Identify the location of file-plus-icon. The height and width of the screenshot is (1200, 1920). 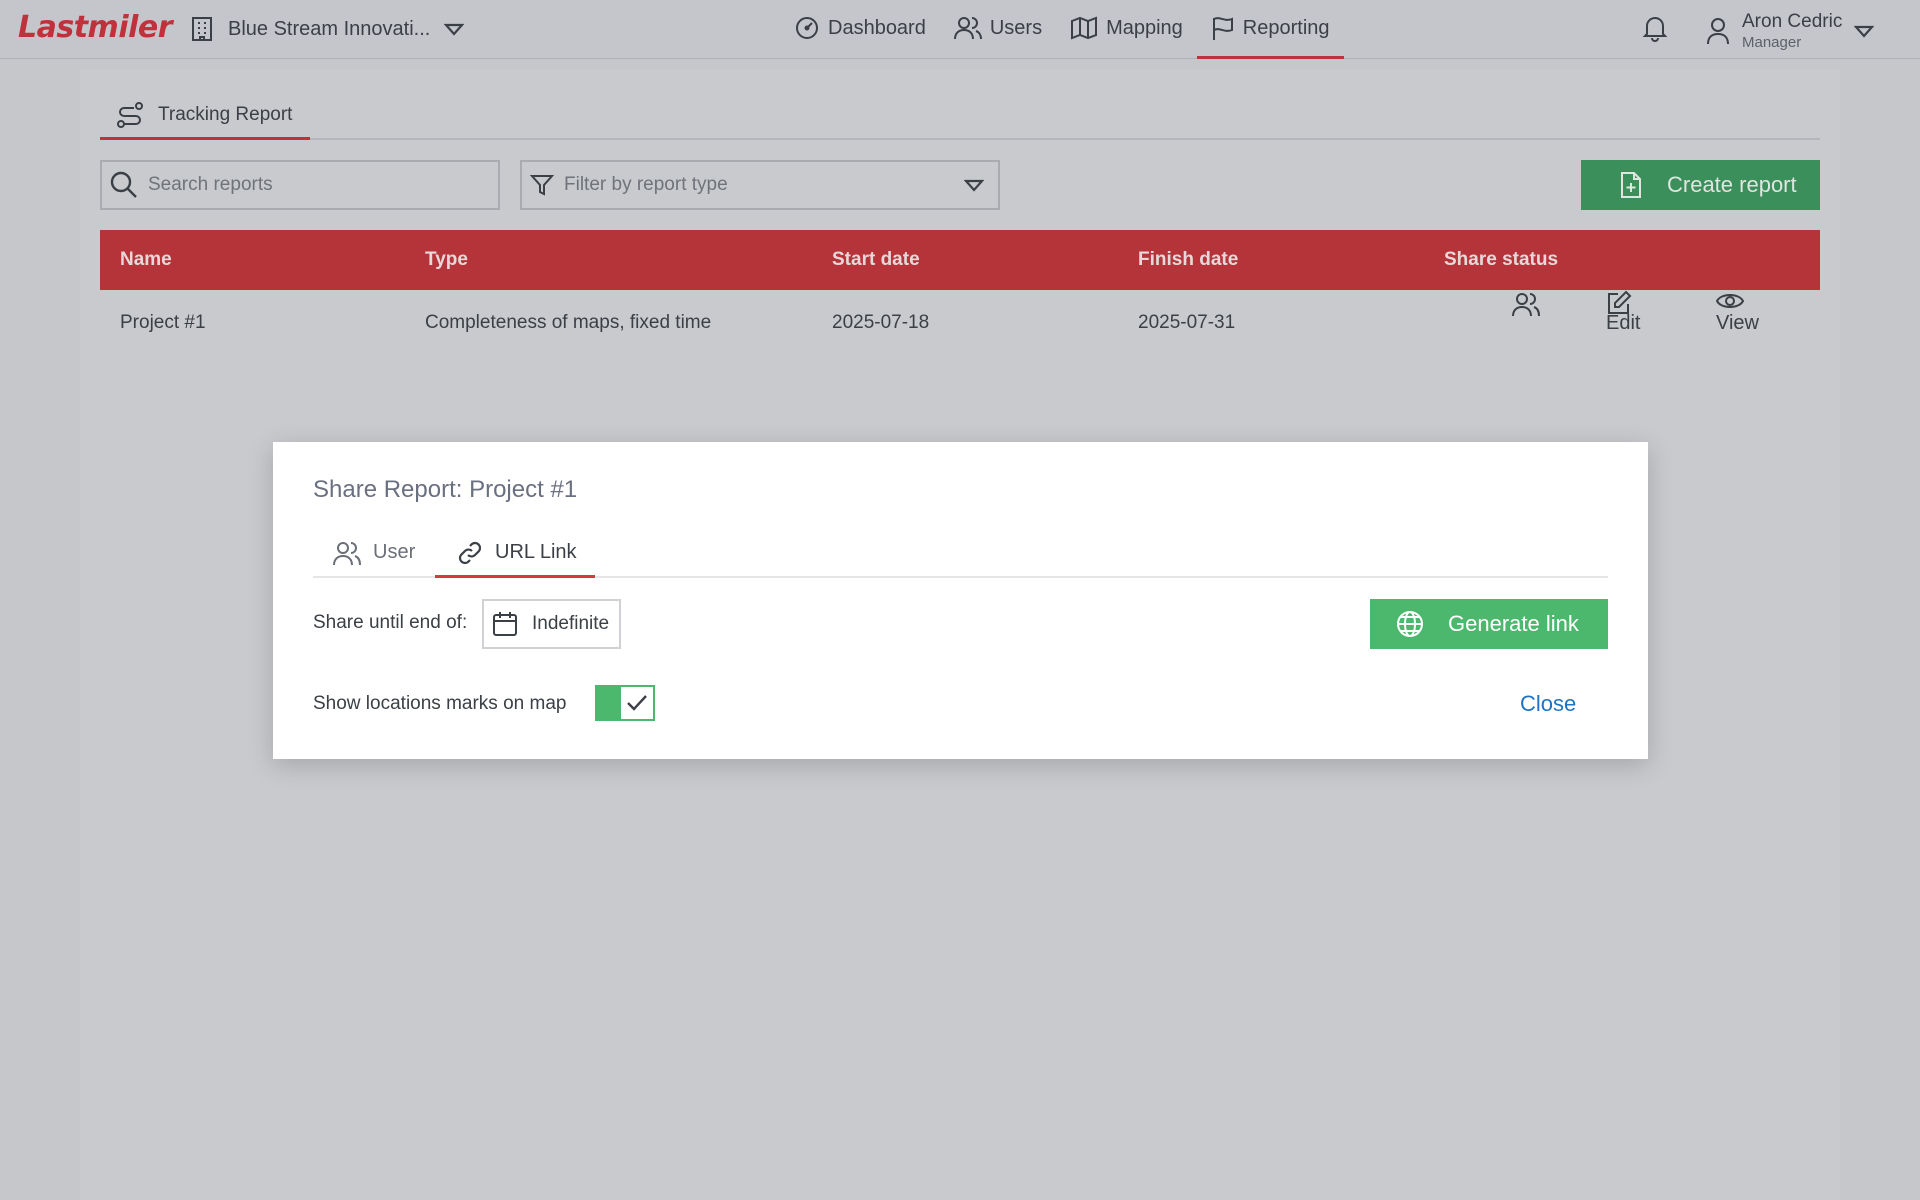
(1631, 185).